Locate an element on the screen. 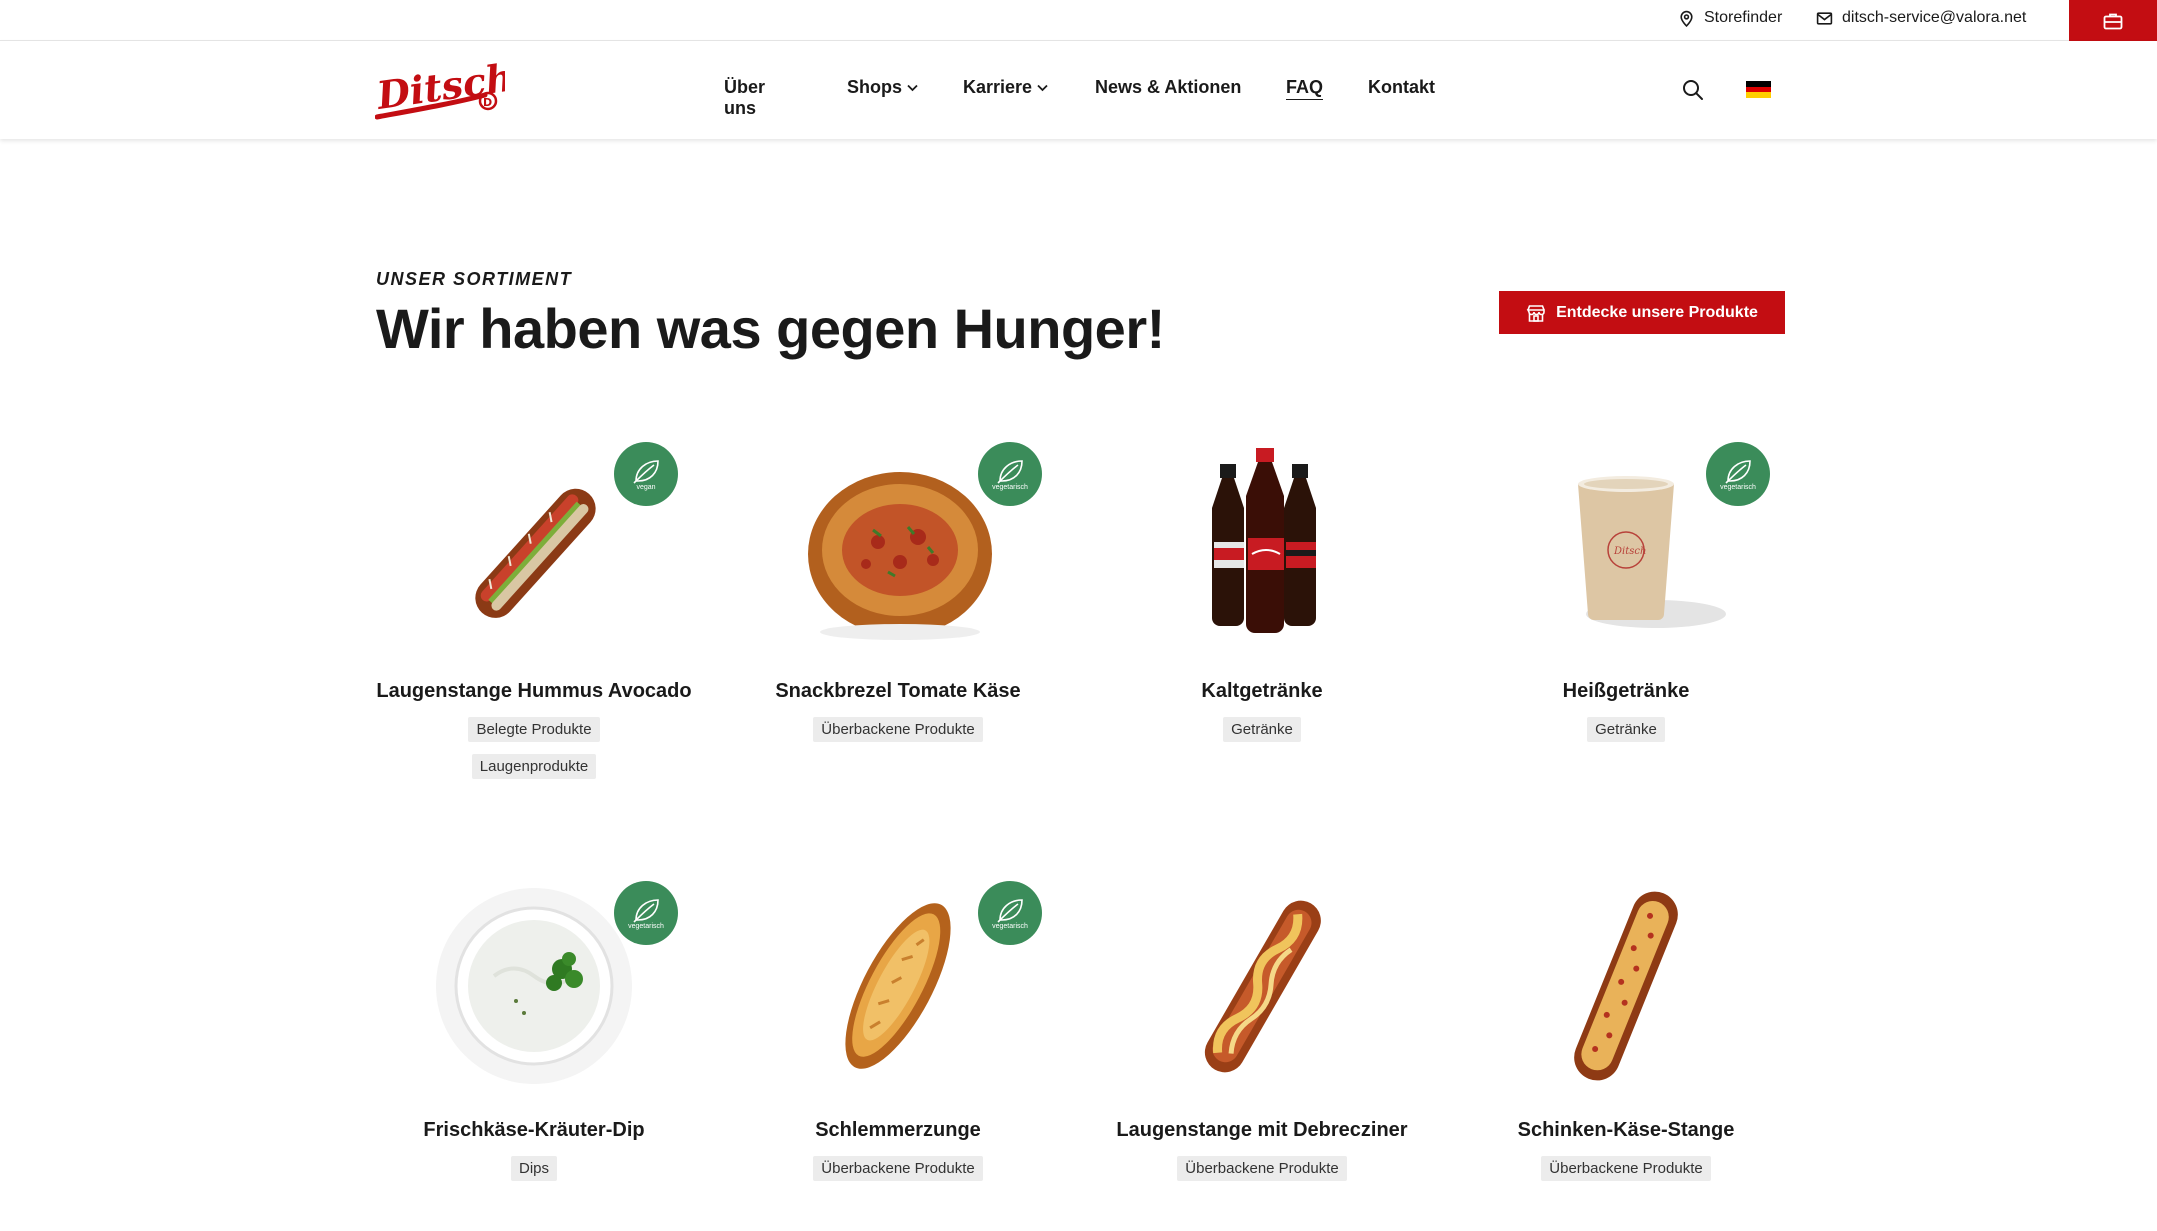  nav-item-kontakt: Kontakt is located at coordinates (1401, 87).